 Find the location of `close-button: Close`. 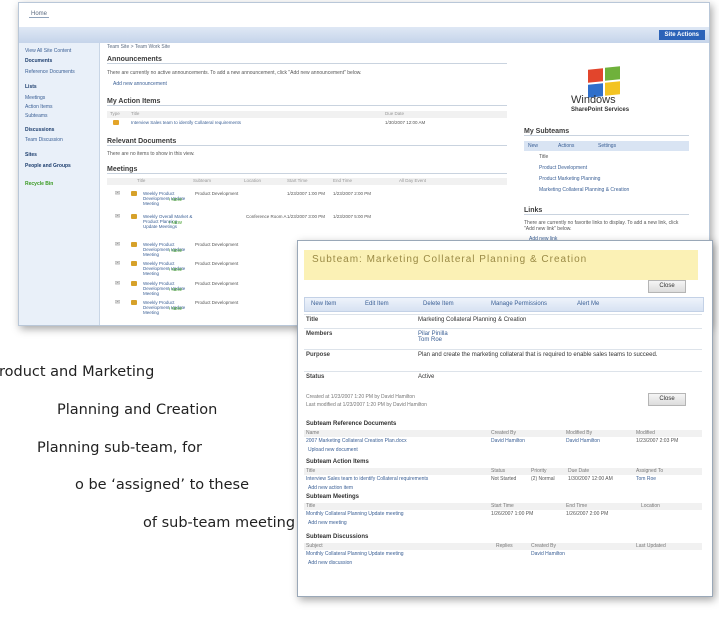

close-button: Close is located at coordinates (667, 286).